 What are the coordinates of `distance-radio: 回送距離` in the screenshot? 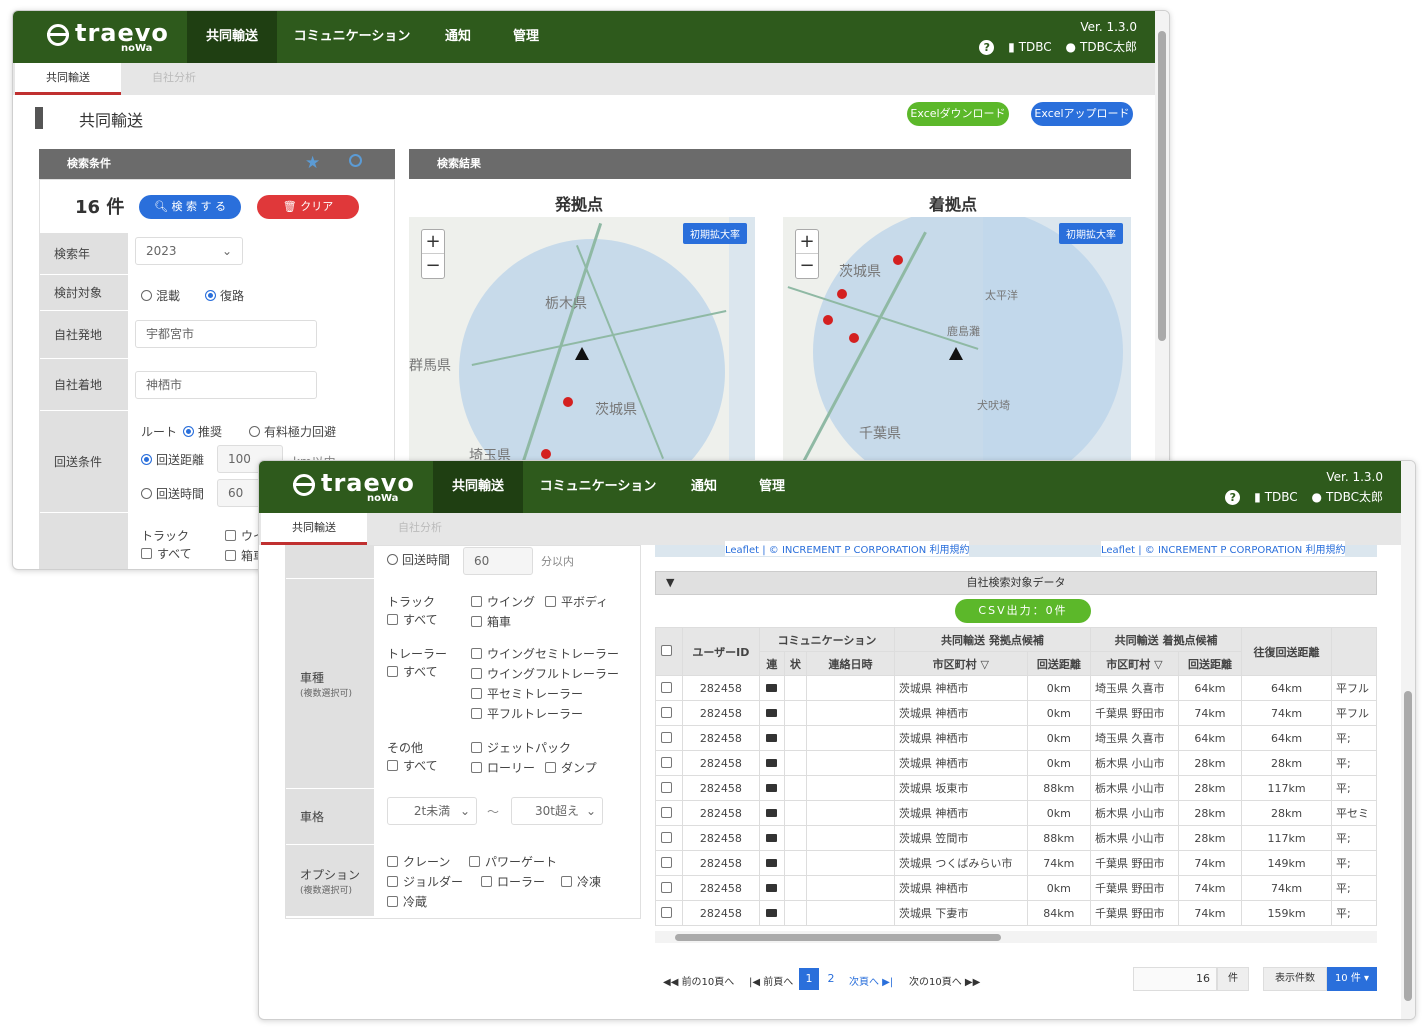 It's located at (172, 459).